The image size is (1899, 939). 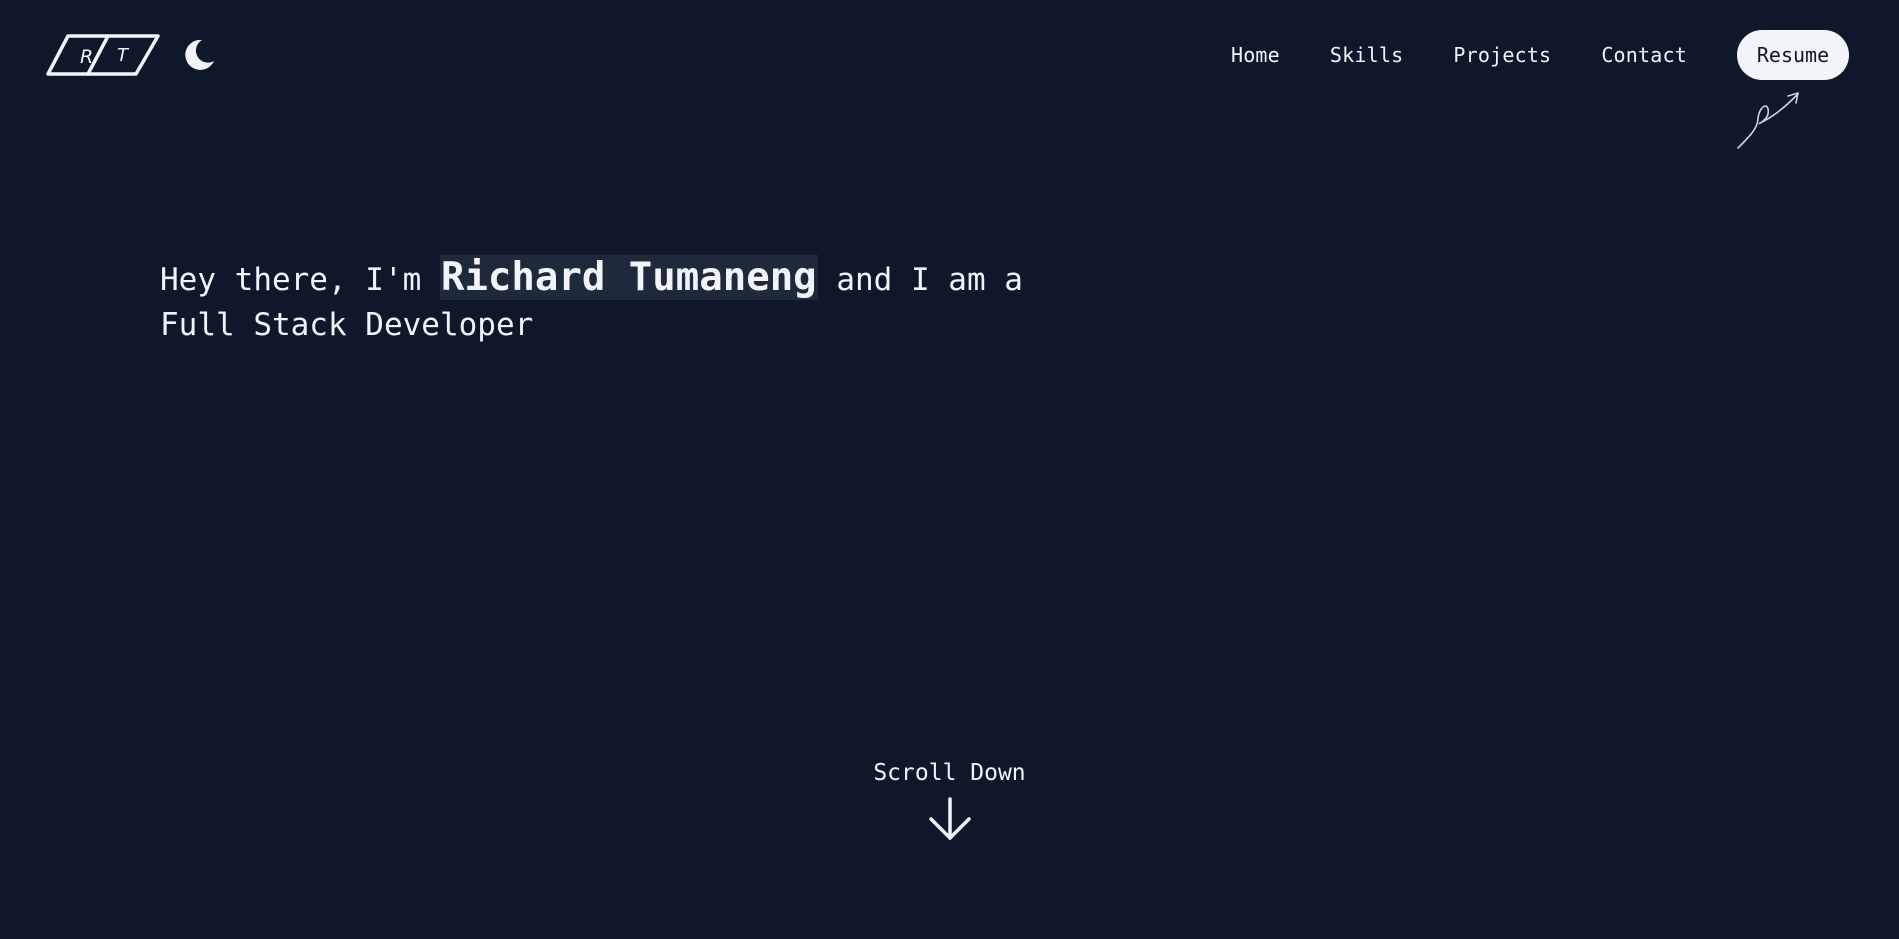 I want to click on logo-letter-t: T, so click(x=123, y=55).